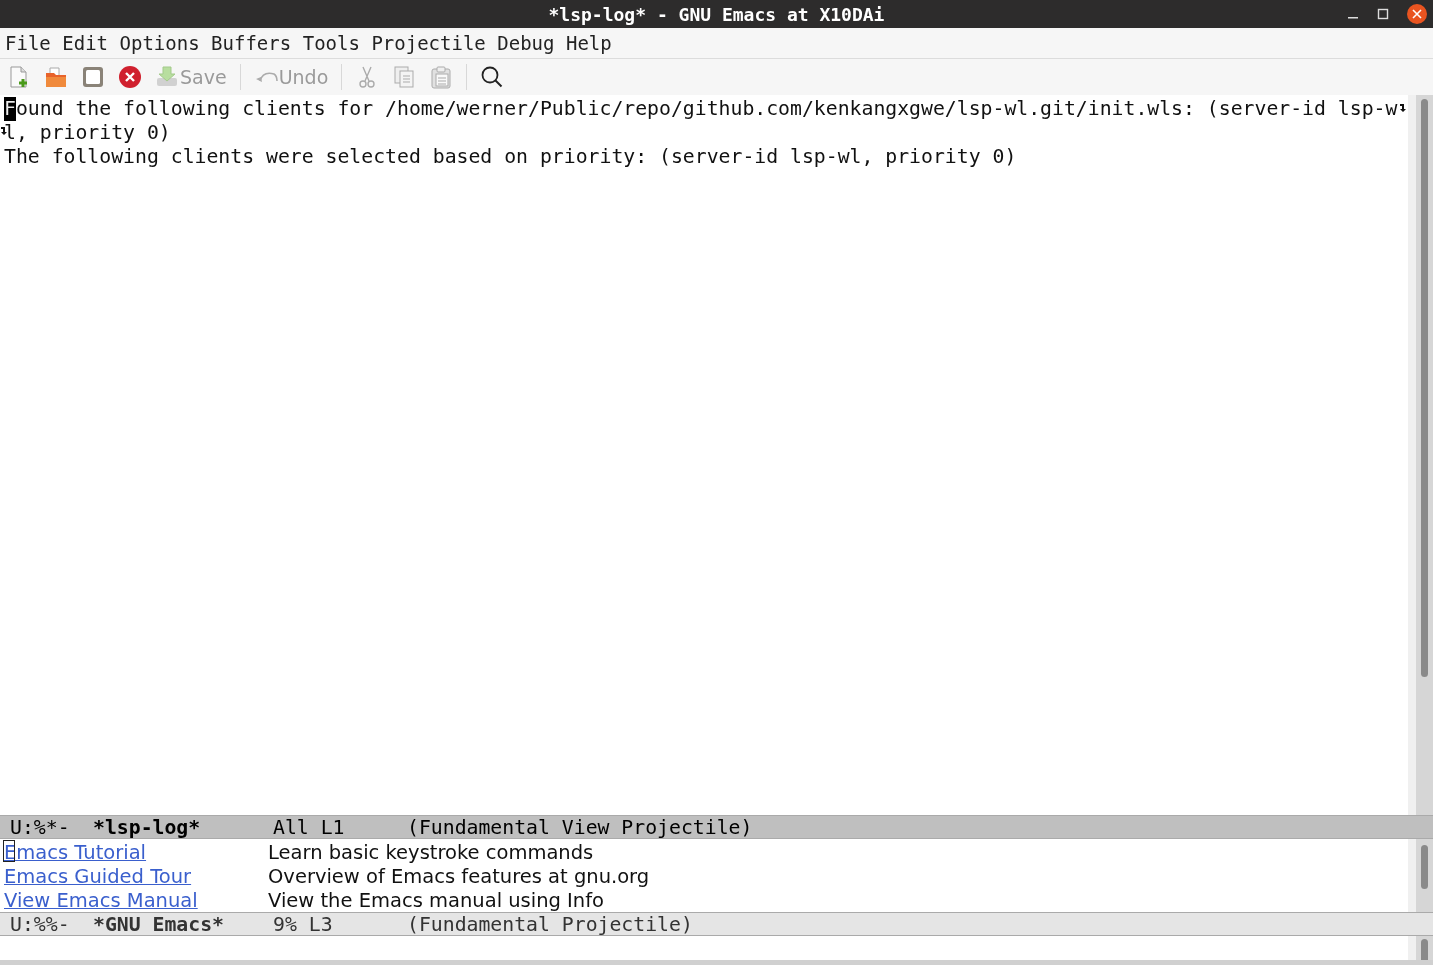 The height and width of the screenshot is (965, 1433). I want to click on copy-icon, so click(404, 77).